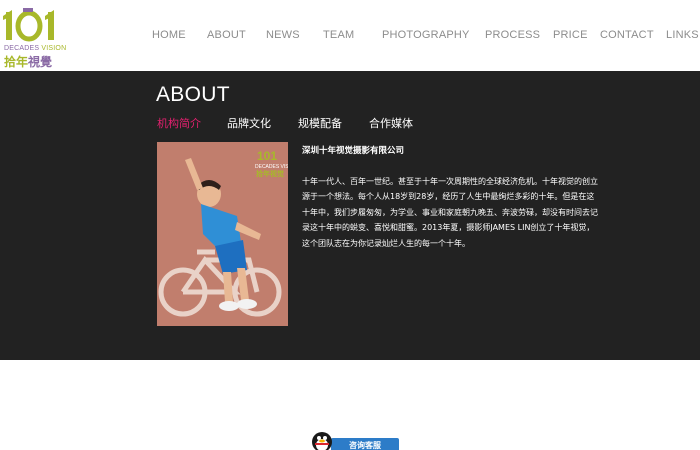 The image size is (700, 450). I want to click on child-bicycle-photo: 101 DECADES VISION 拾年视觉, so click(222, 234).